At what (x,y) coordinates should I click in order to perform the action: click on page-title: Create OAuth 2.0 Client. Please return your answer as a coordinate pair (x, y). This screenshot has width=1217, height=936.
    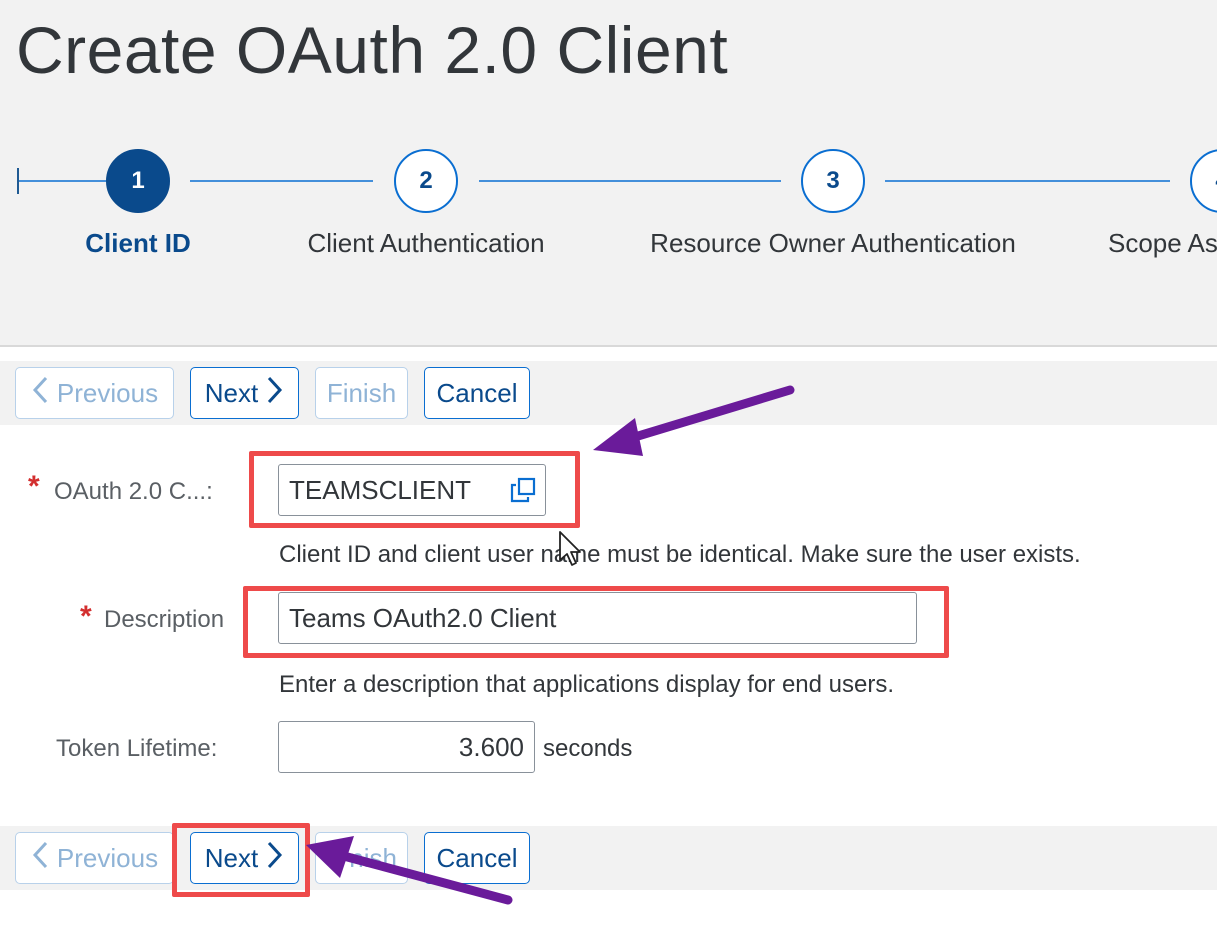
    Looking at the image, I should click on (372, 50).